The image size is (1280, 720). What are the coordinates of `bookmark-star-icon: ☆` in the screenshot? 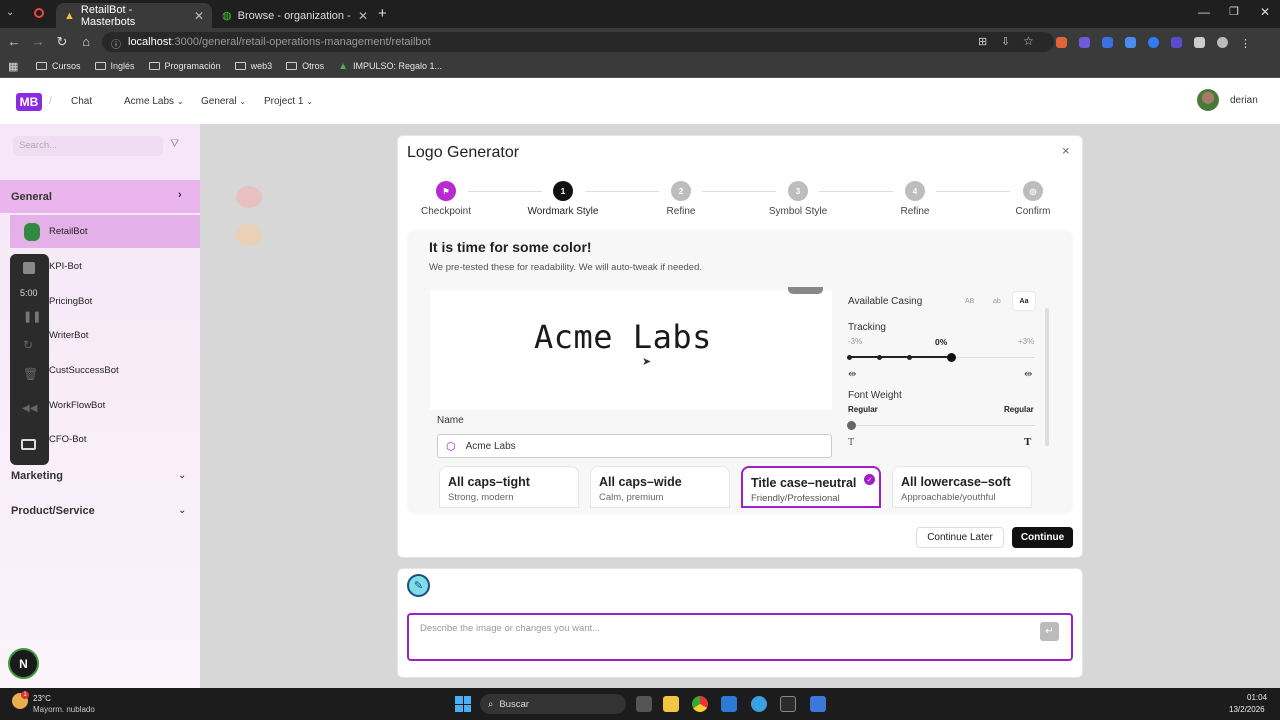 It's located at (1028, 41).